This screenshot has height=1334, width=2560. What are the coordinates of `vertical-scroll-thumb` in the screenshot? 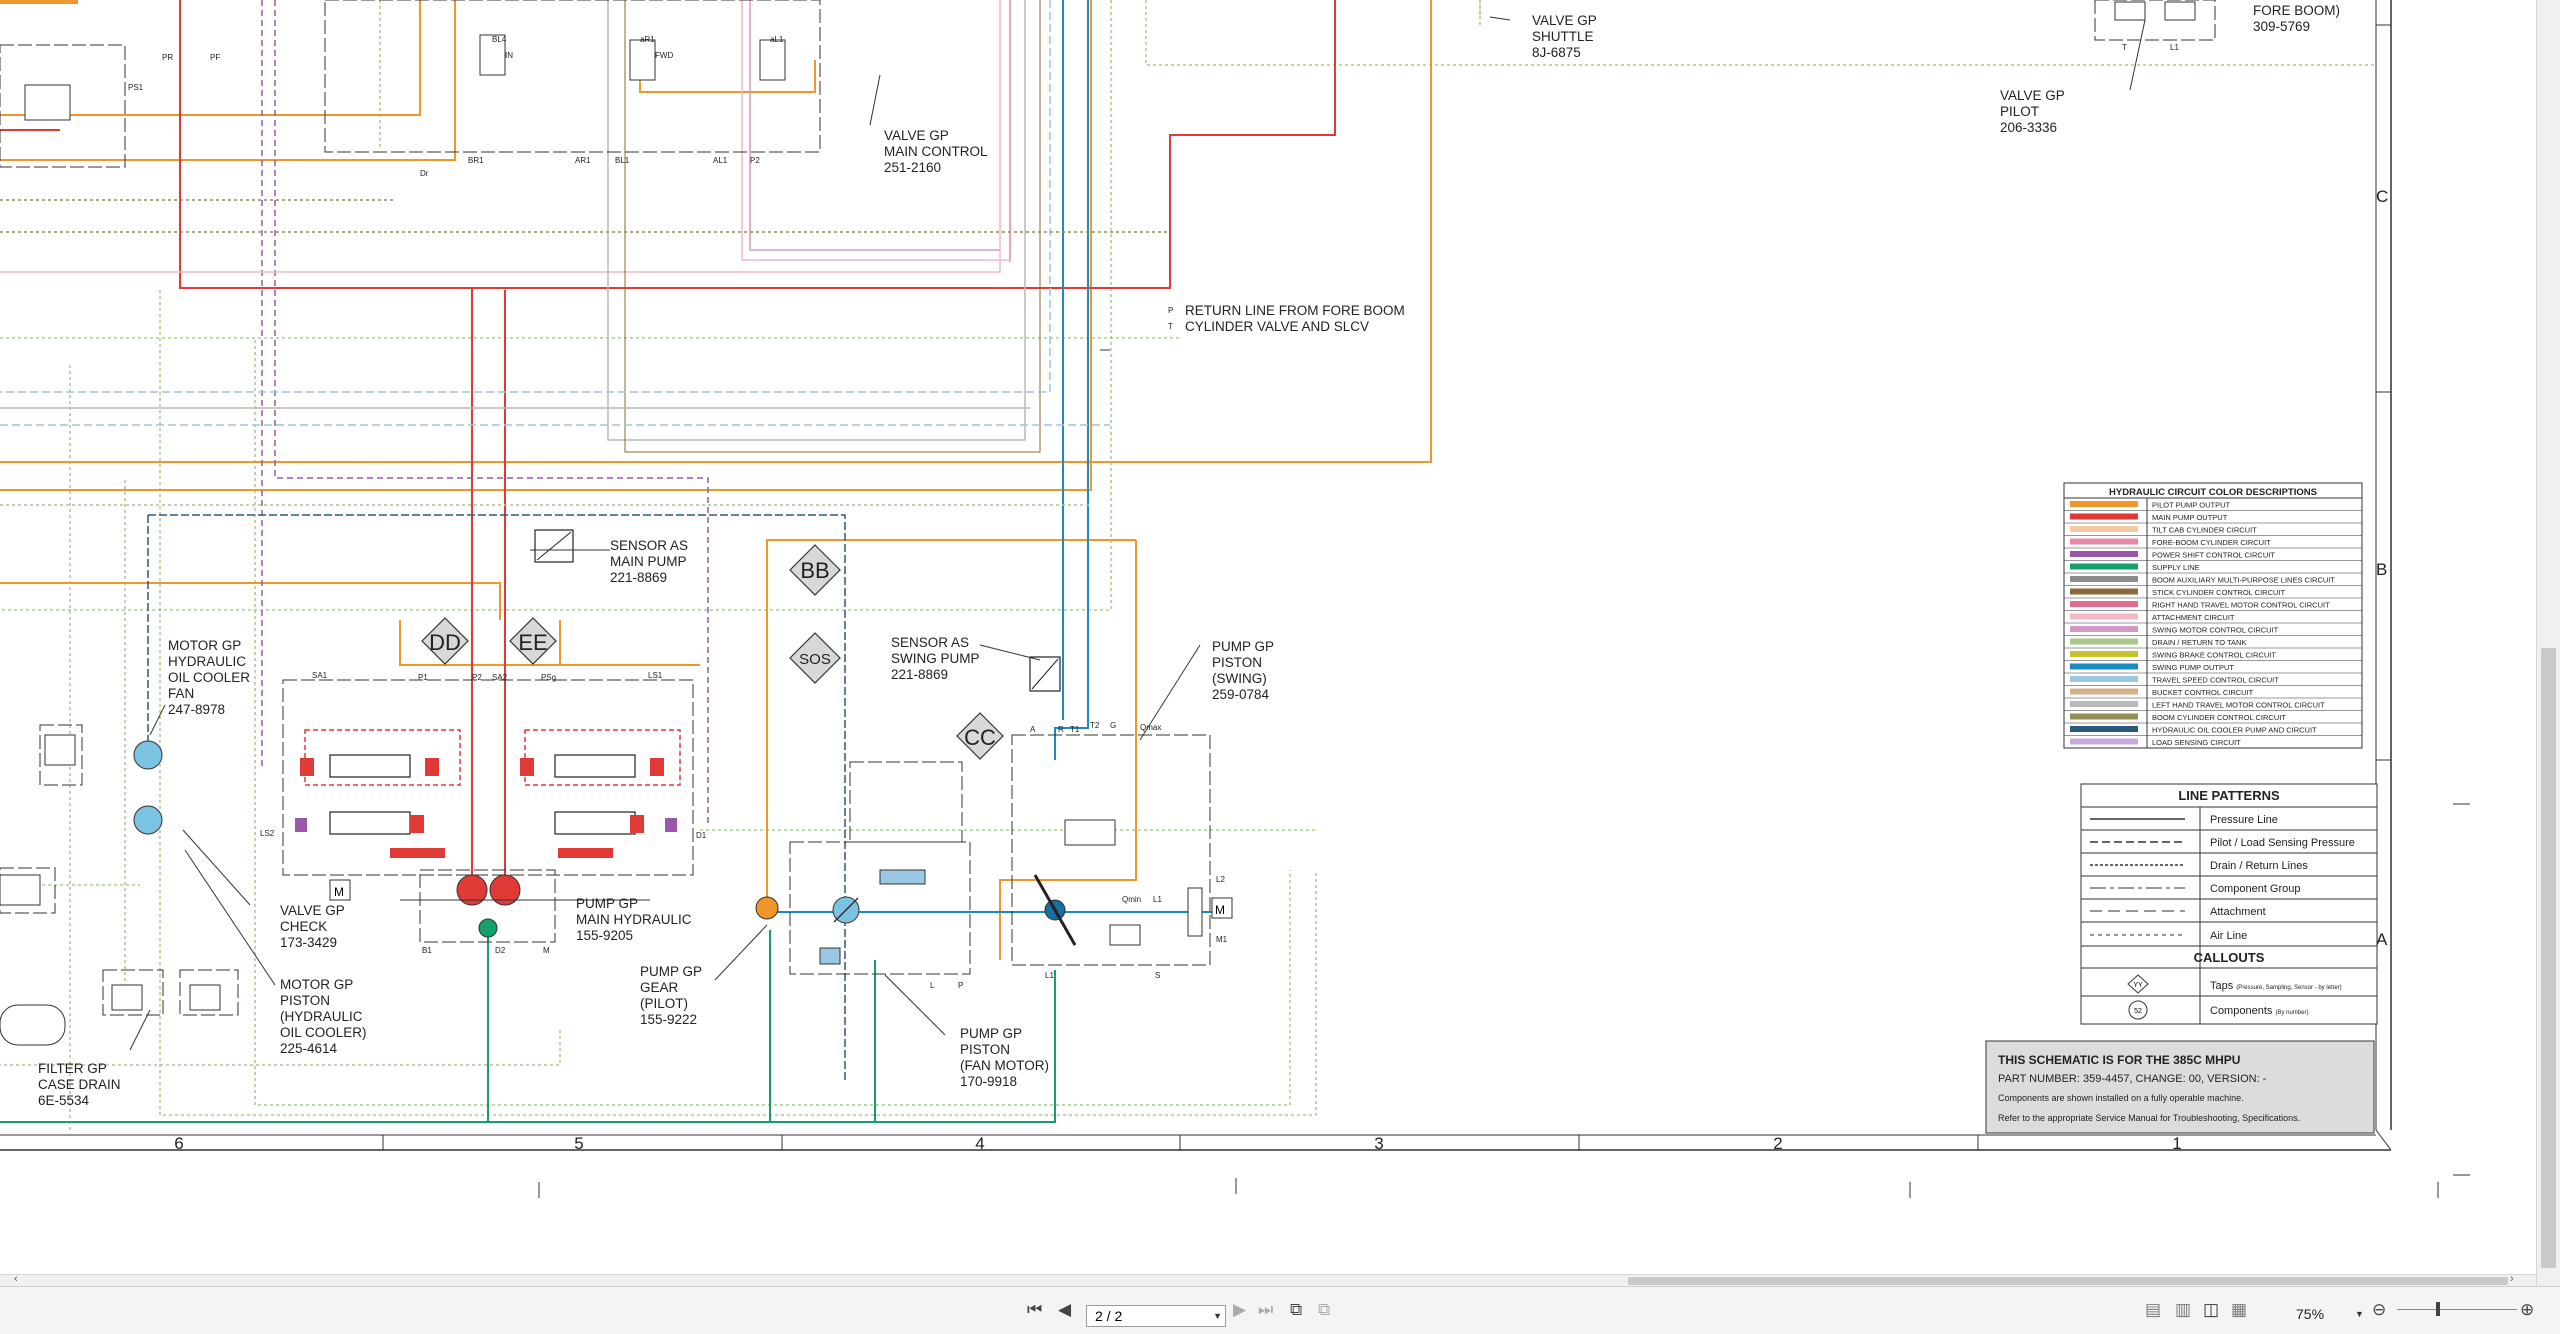 It's located at (2548, 958).